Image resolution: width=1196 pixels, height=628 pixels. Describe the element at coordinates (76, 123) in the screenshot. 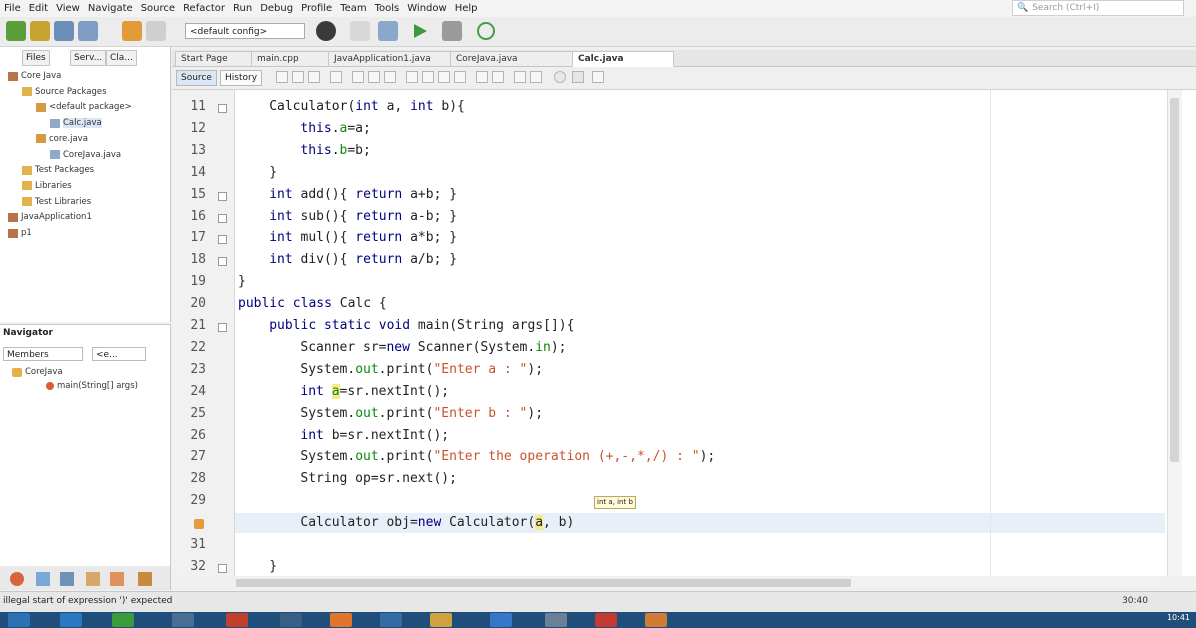

I see `tree-item: Calc.java` at that location.